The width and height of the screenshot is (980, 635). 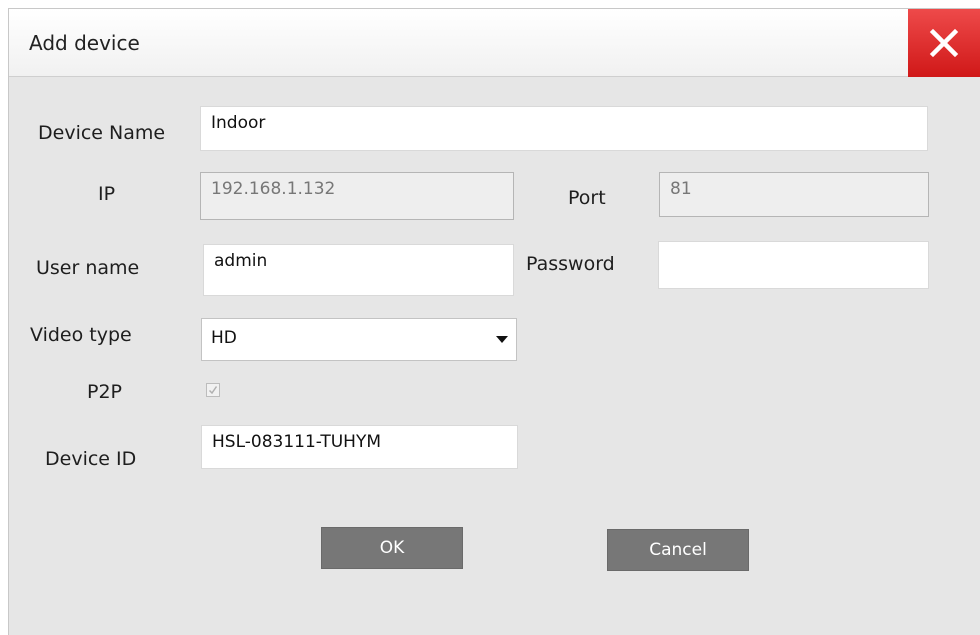 I want to click on p2p-checkbox, so click(x=213, y=390).